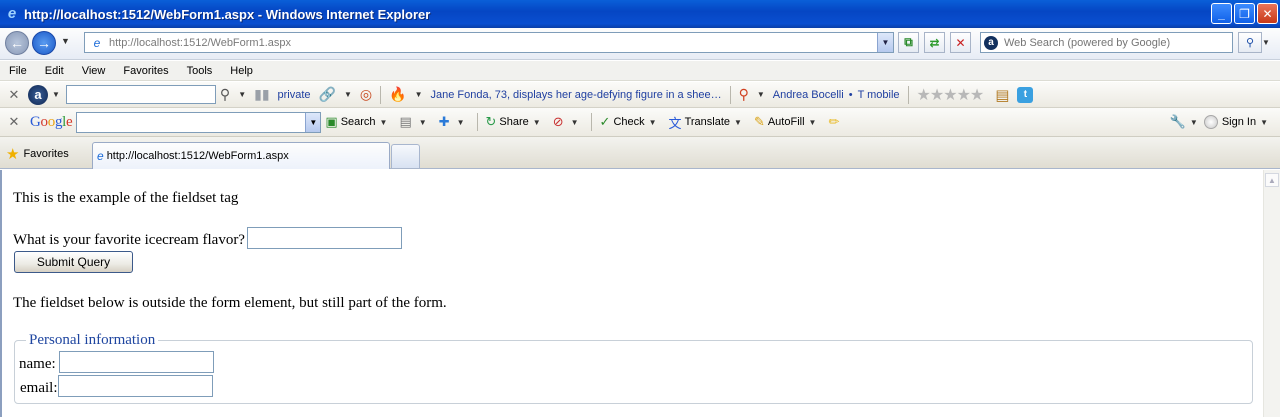 Image resolution: width=1280 pixels, height=417 pixels. I want to click on menu-bar: File Edit View Favorites Tools Help, so click(640, 71).